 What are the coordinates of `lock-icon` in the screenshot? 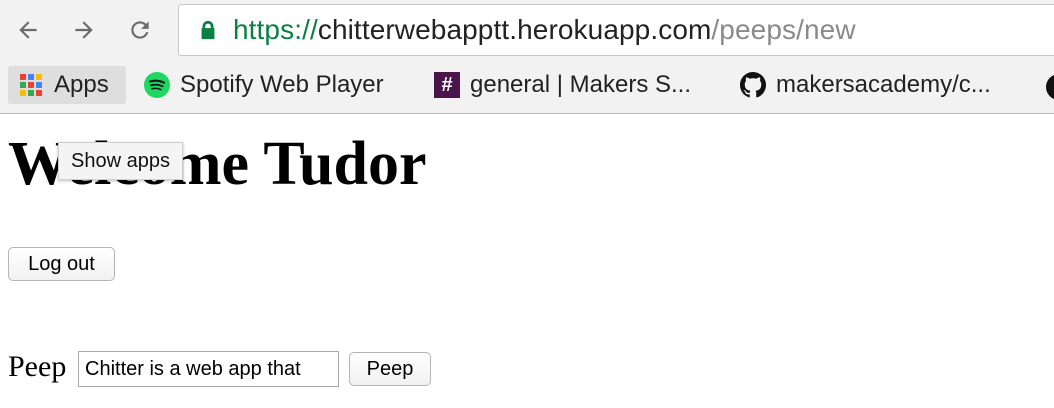 It's located at (208, 30).